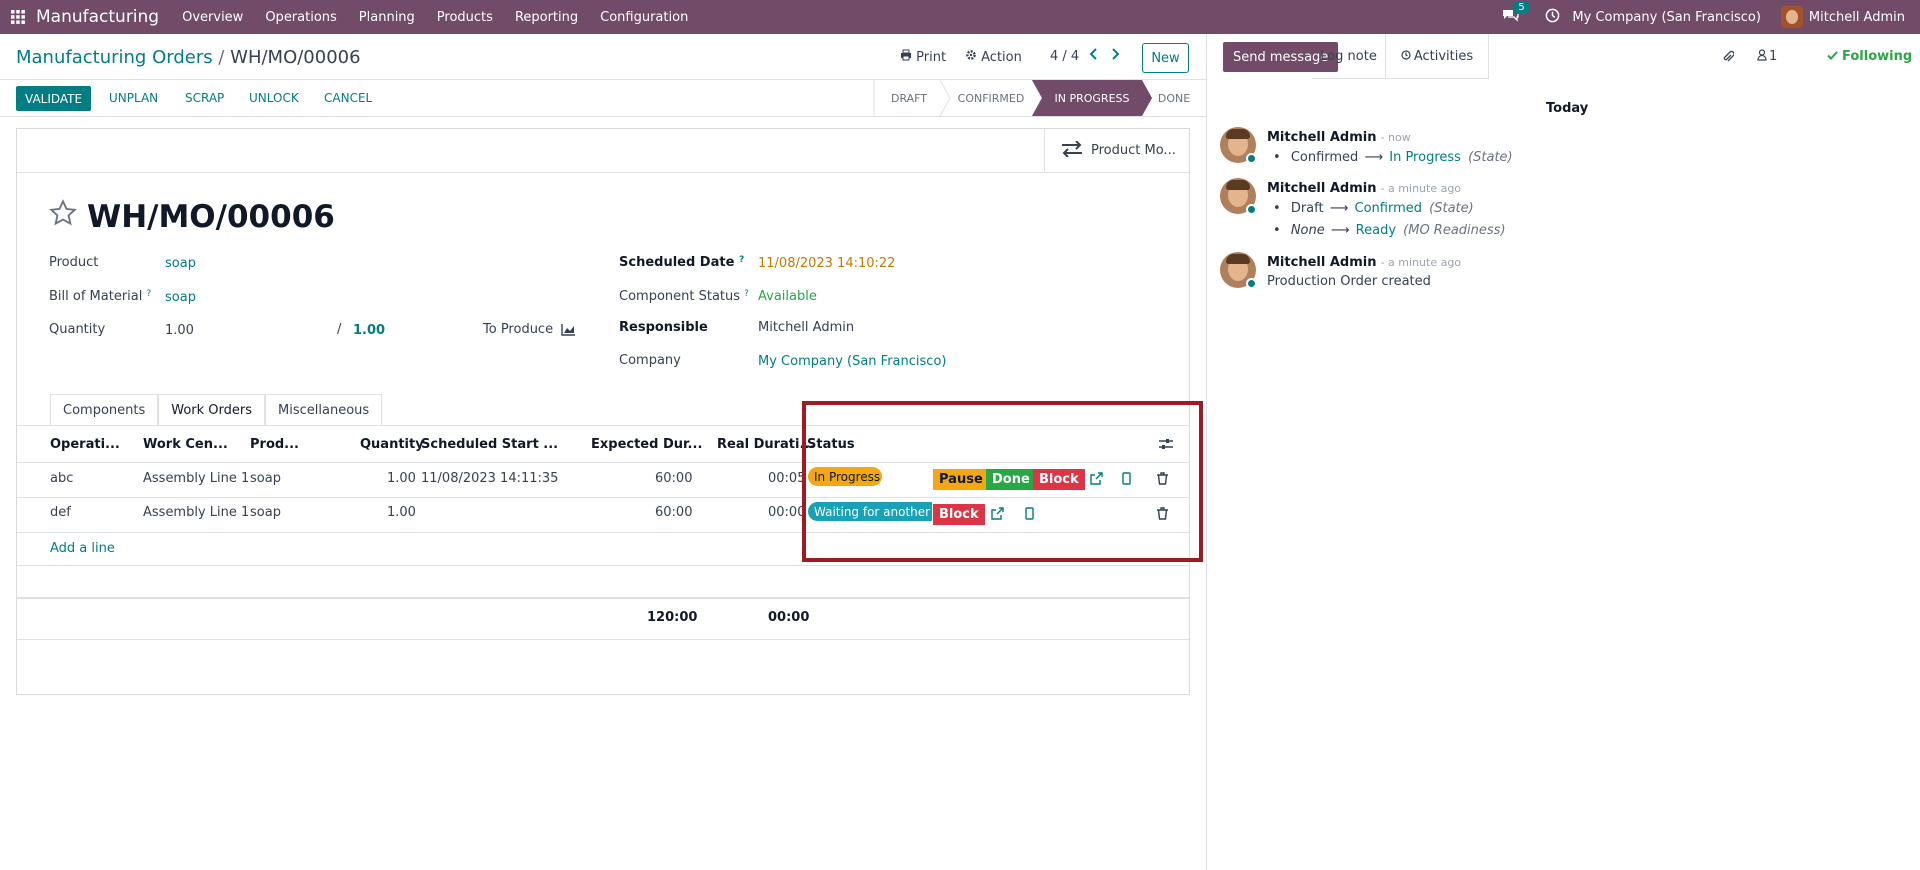 The height and width of the screenshot is (870, 1920). What do you see at coordinates (348, 98) in the screenshot?
I see `cancel-button: CANCEL` at bounding box center [348, 98].